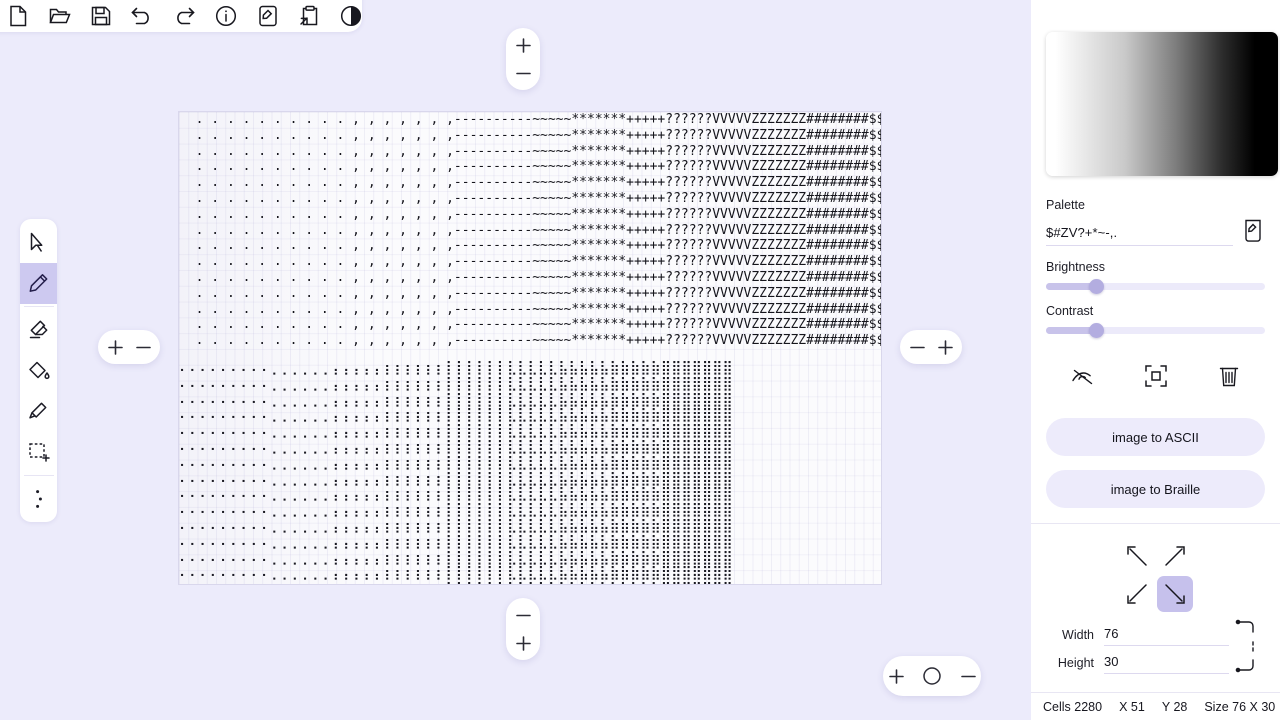 The width and height of the screenshot is (1280, 720). Describe the element at coordinates (38, 283) in the screenshot. I see `pencil-tool` at that location.